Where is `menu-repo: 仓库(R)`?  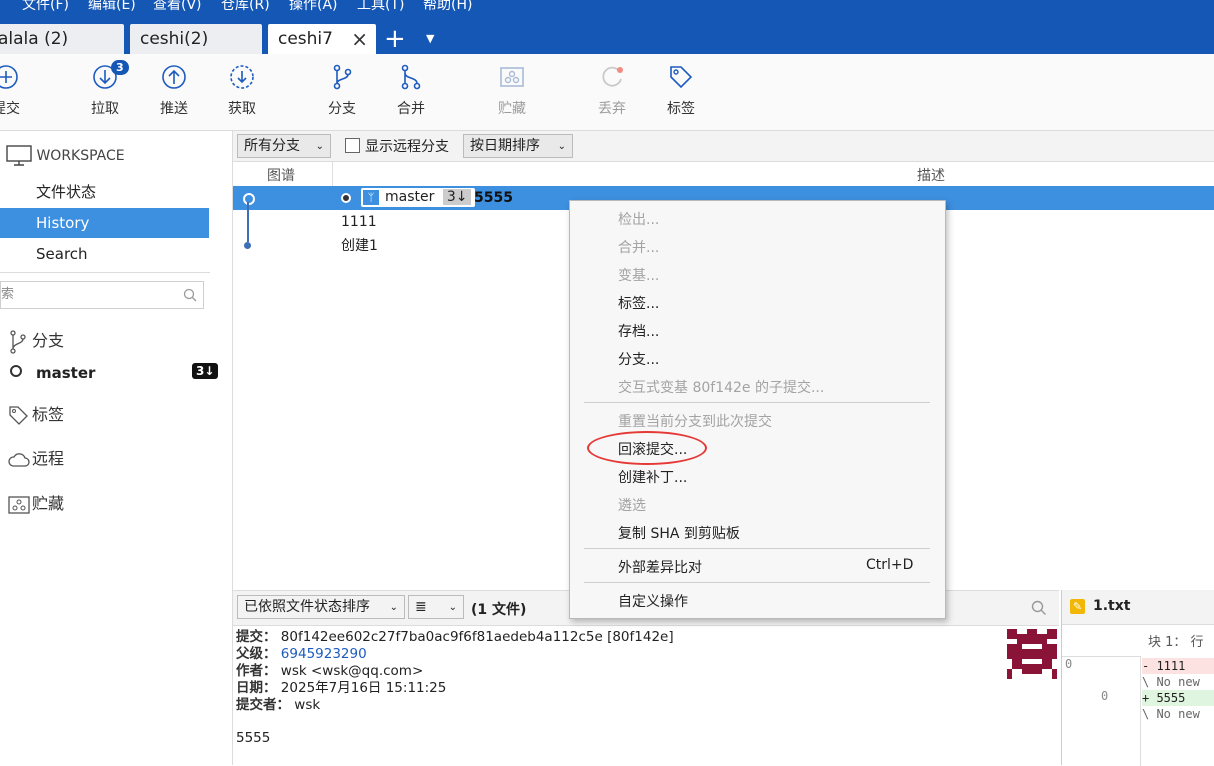 menu-repo: 仓库(R) is located at coordinates (245, 7).